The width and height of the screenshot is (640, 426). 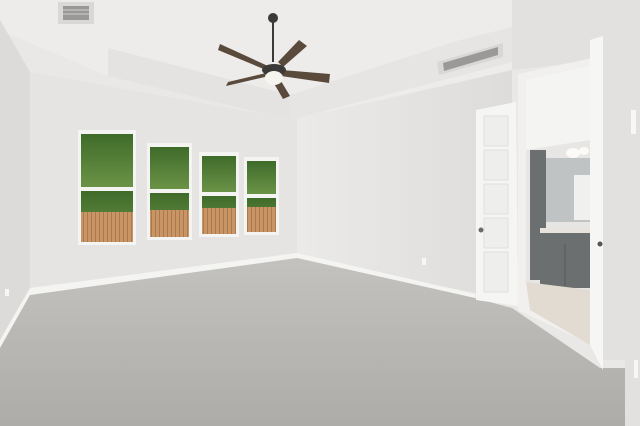 I want to click on air-vent-left, so click(x=76, y=13).